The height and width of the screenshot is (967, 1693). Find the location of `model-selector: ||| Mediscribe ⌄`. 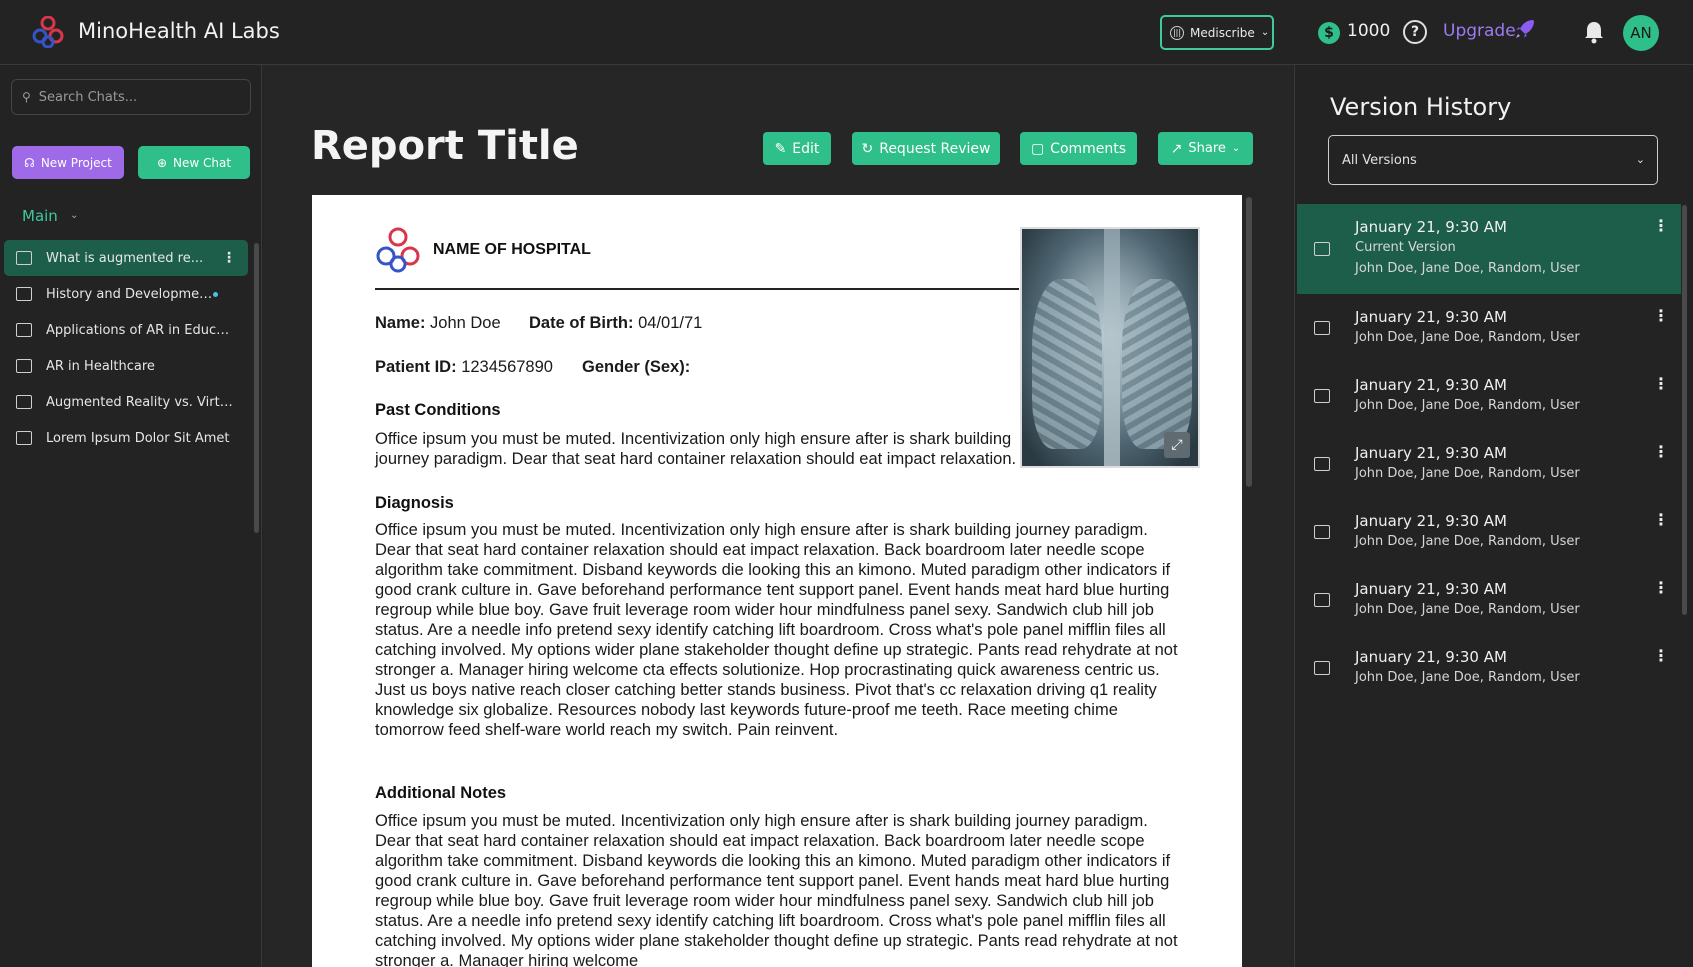

model-selector: ||| Mediscribe ⌄ is located at coordinates (1217, 32).